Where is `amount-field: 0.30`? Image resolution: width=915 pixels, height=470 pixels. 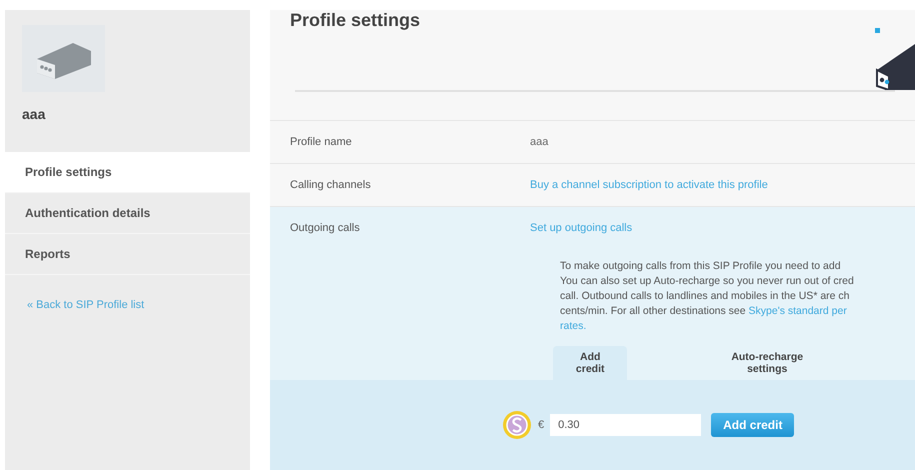 amount-field: 0.30 is located at coordinates (626, 425).